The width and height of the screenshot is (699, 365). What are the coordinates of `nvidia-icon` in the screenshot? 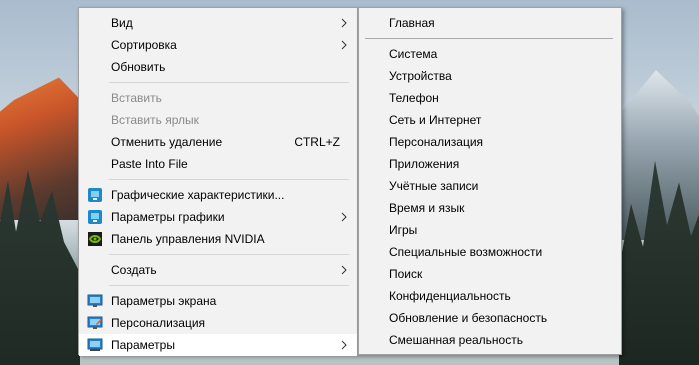 It's located at (95, 239).